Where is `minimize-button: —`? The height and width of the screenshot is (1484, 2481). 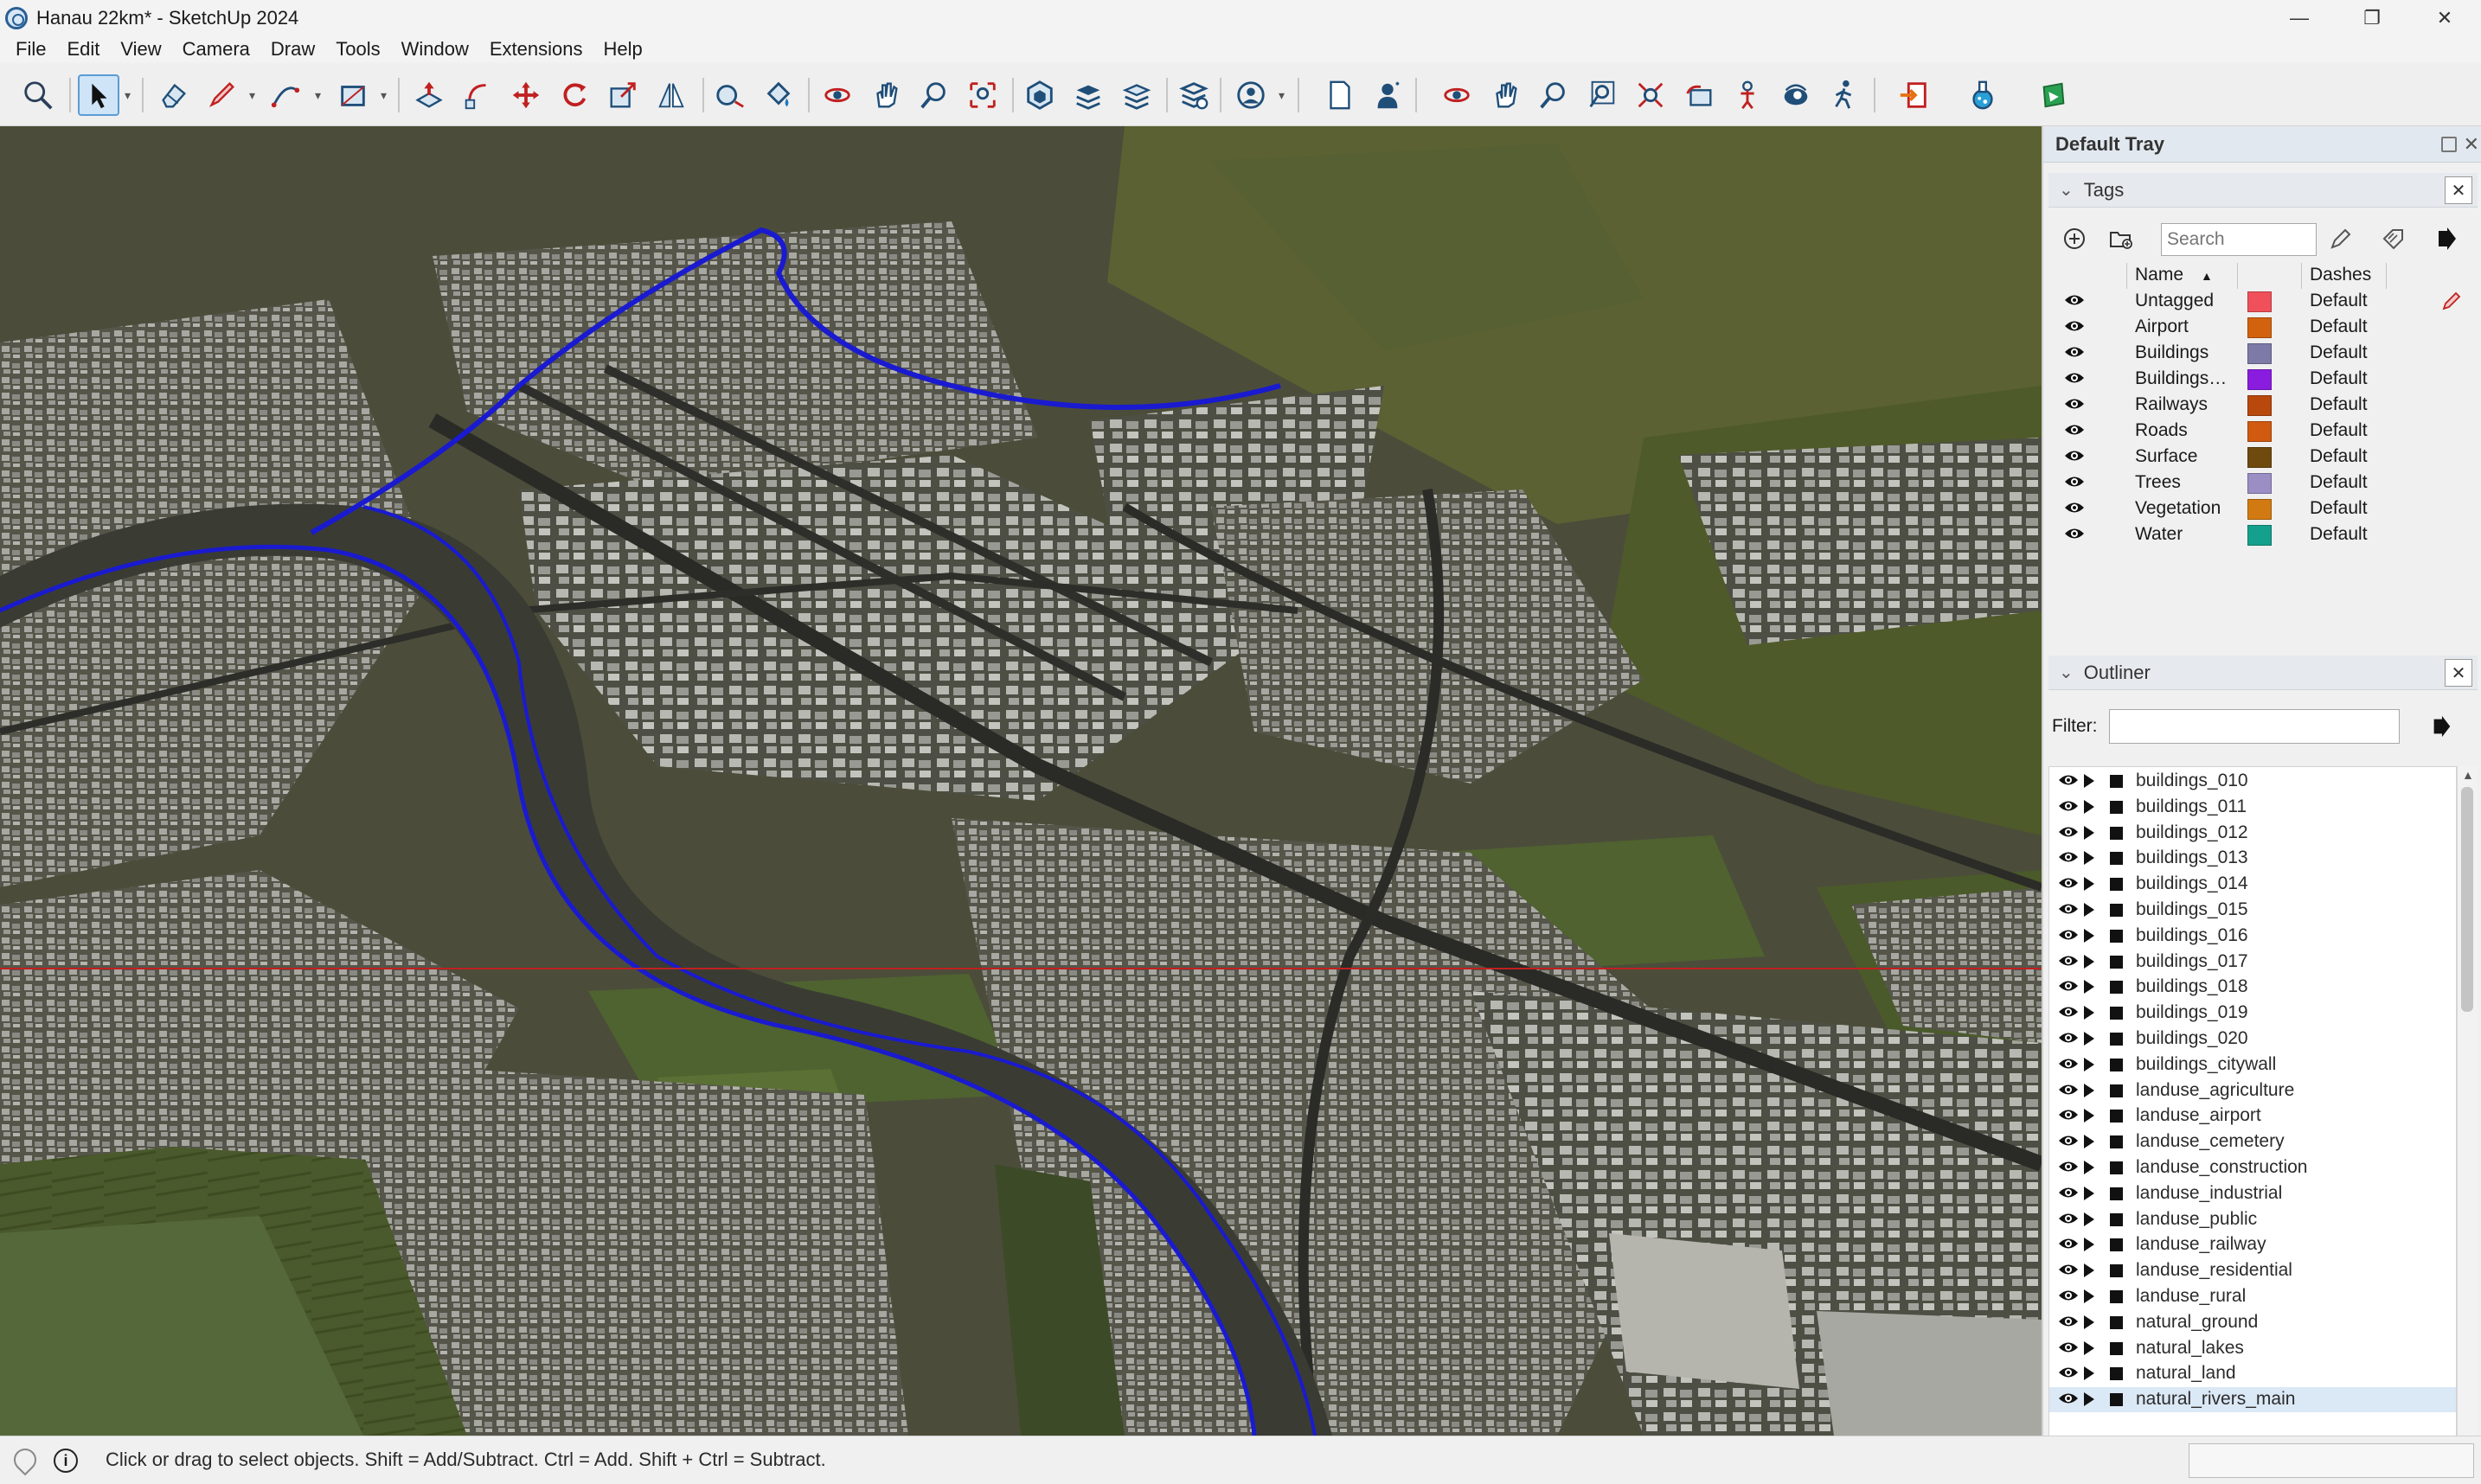 minimize-button: — is located at coordinates (2300, 18).